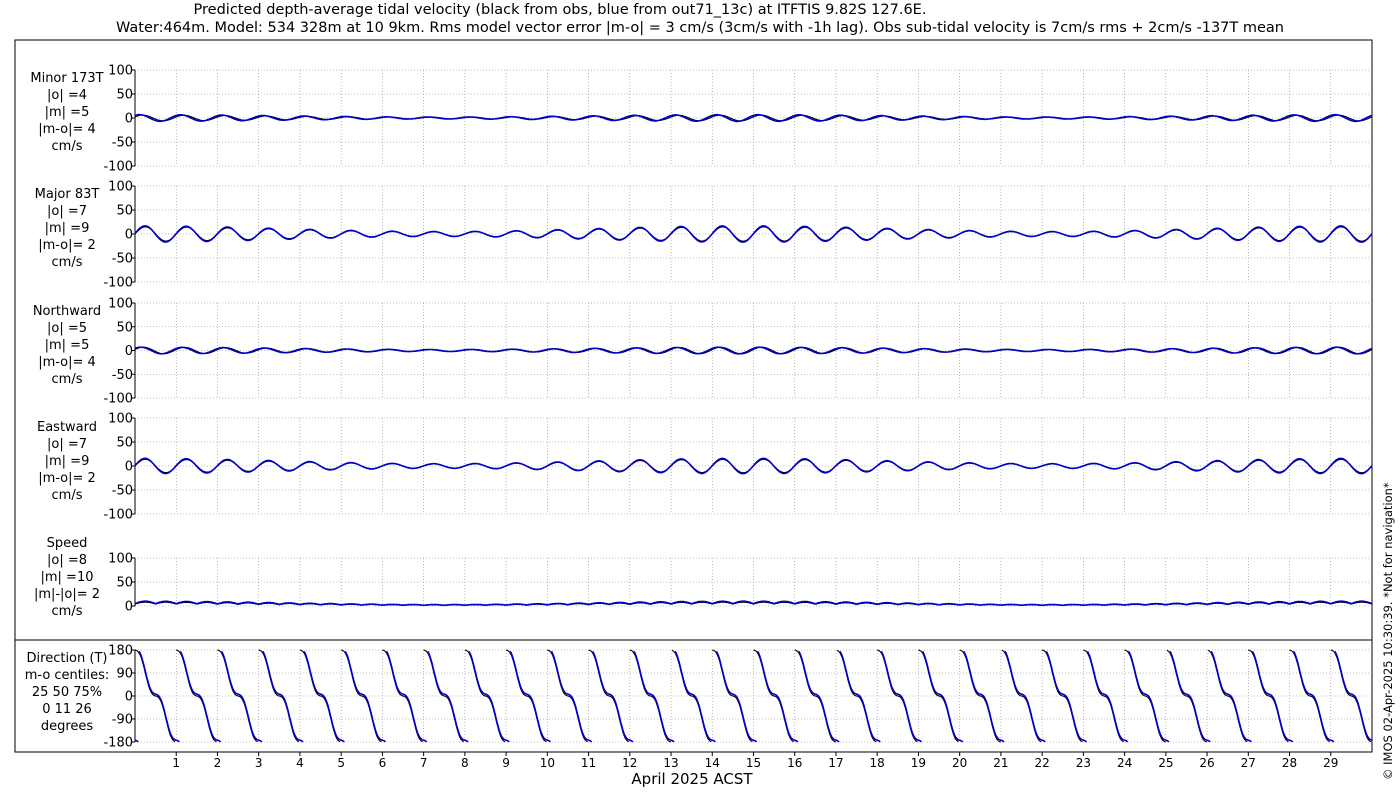 The image size is (1400, 800). I want to click on panel-label-line: |m| =9, so click(67, 228).